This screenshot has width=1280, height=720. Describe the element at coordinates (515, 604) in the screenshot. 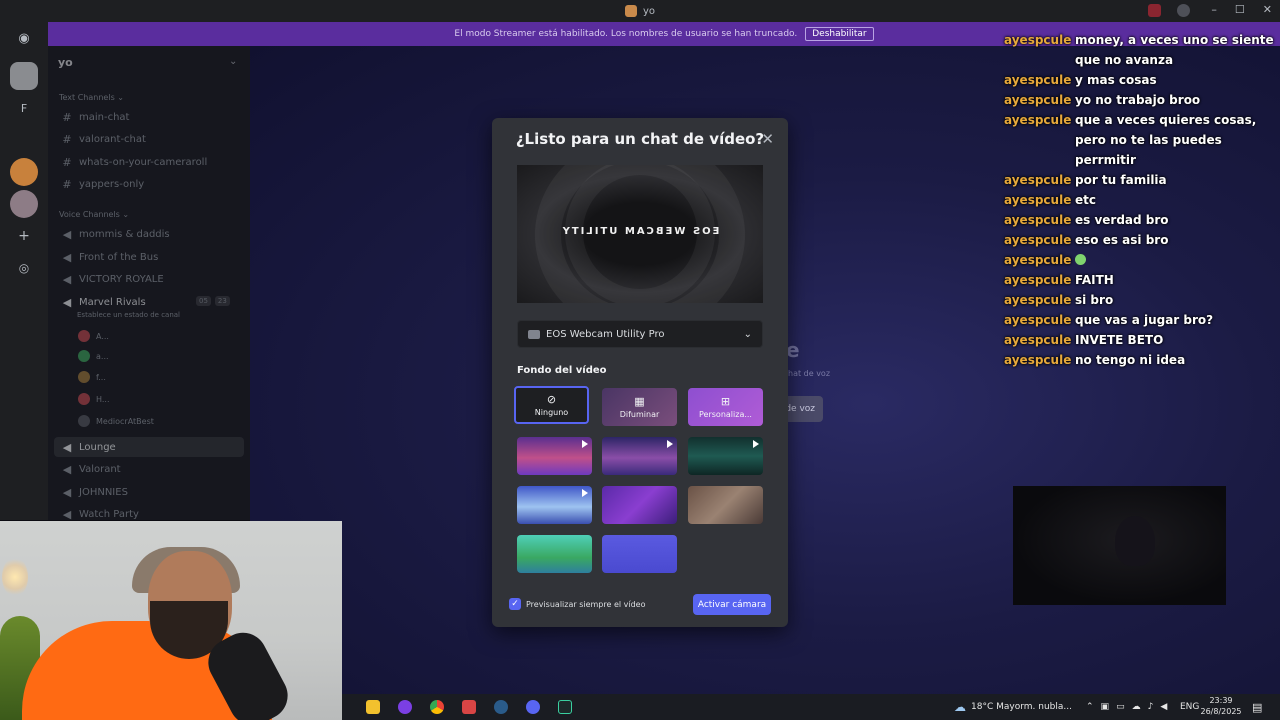

I see `check-icon: ✓` at that location.